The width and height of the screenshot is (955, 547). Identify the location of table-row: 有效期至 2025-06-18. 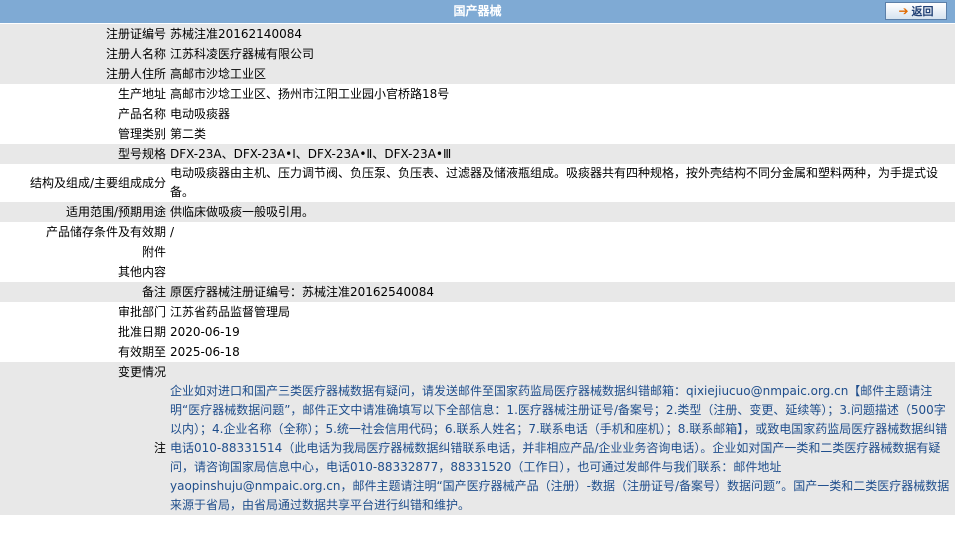
(477, 352).